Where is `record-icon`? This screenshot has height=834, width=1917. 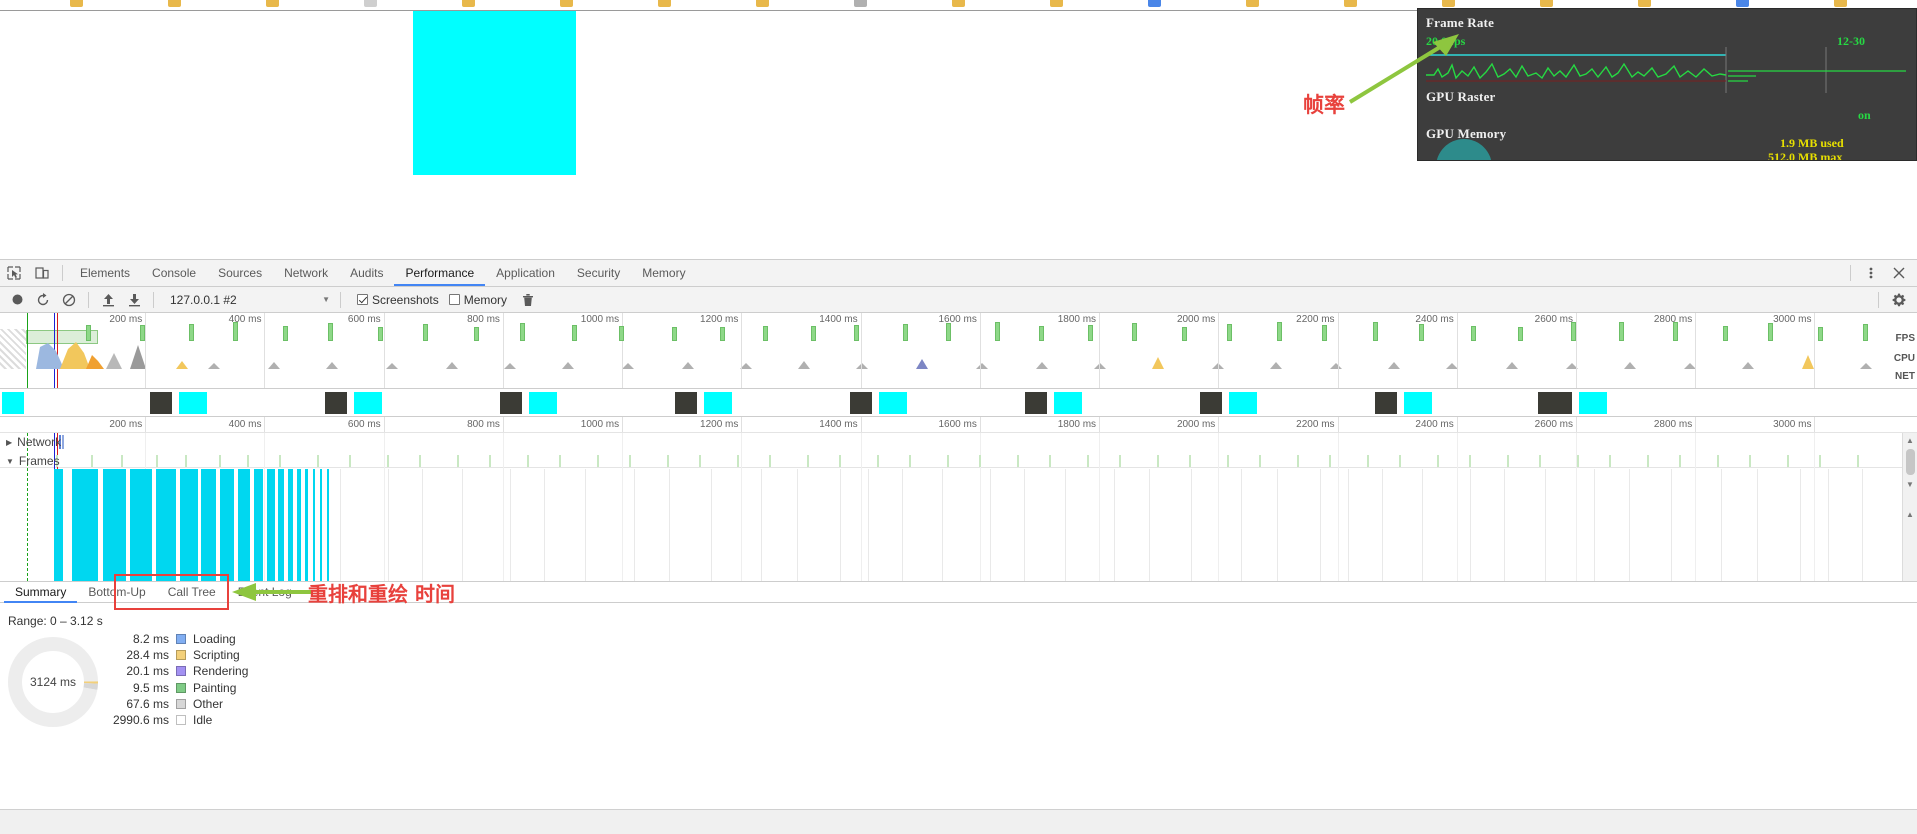 record-icon is located at coordinates (17, 300).